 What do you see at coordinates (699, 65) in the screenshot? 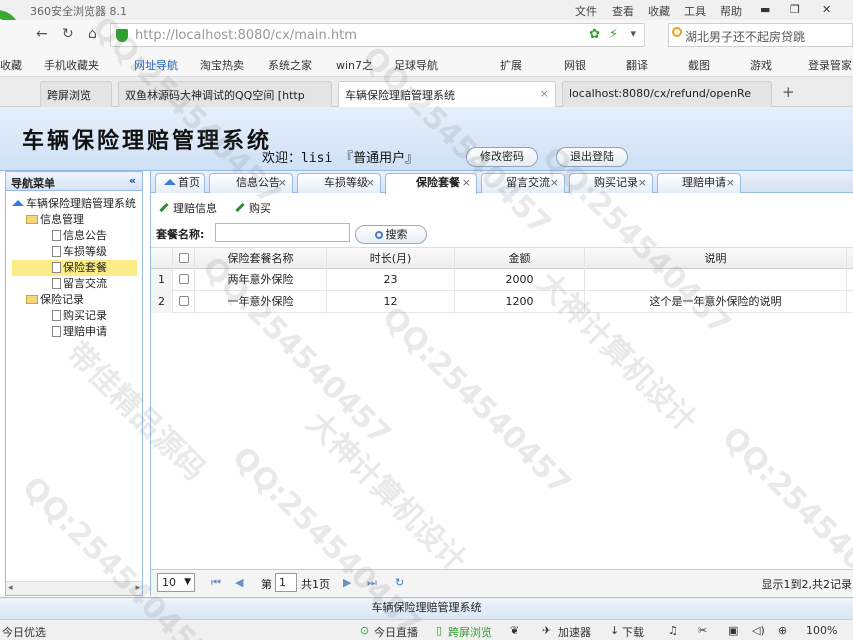
I see `bookmark-screenshot: 截图` at bounding box center [699, 65].